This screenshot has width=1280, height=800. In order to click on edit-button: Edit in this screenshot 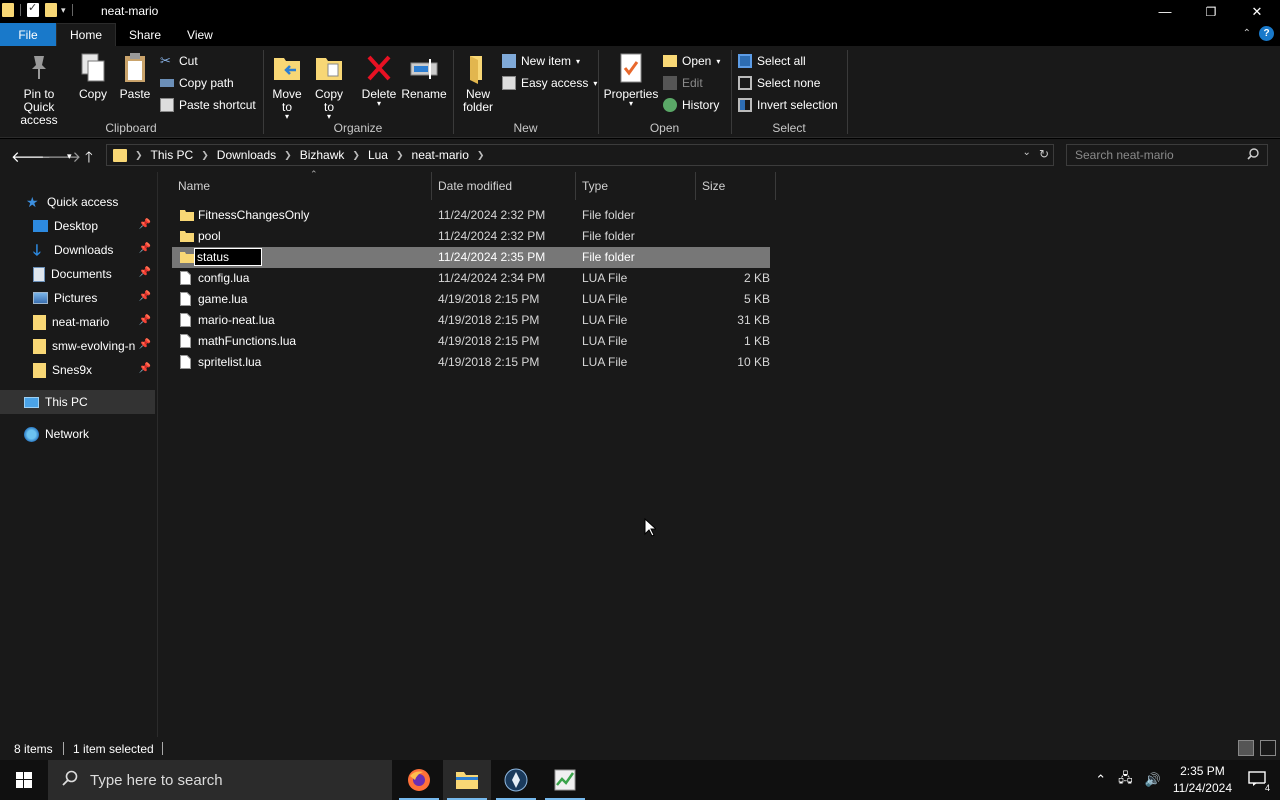, I will do `click(683, 83)`.